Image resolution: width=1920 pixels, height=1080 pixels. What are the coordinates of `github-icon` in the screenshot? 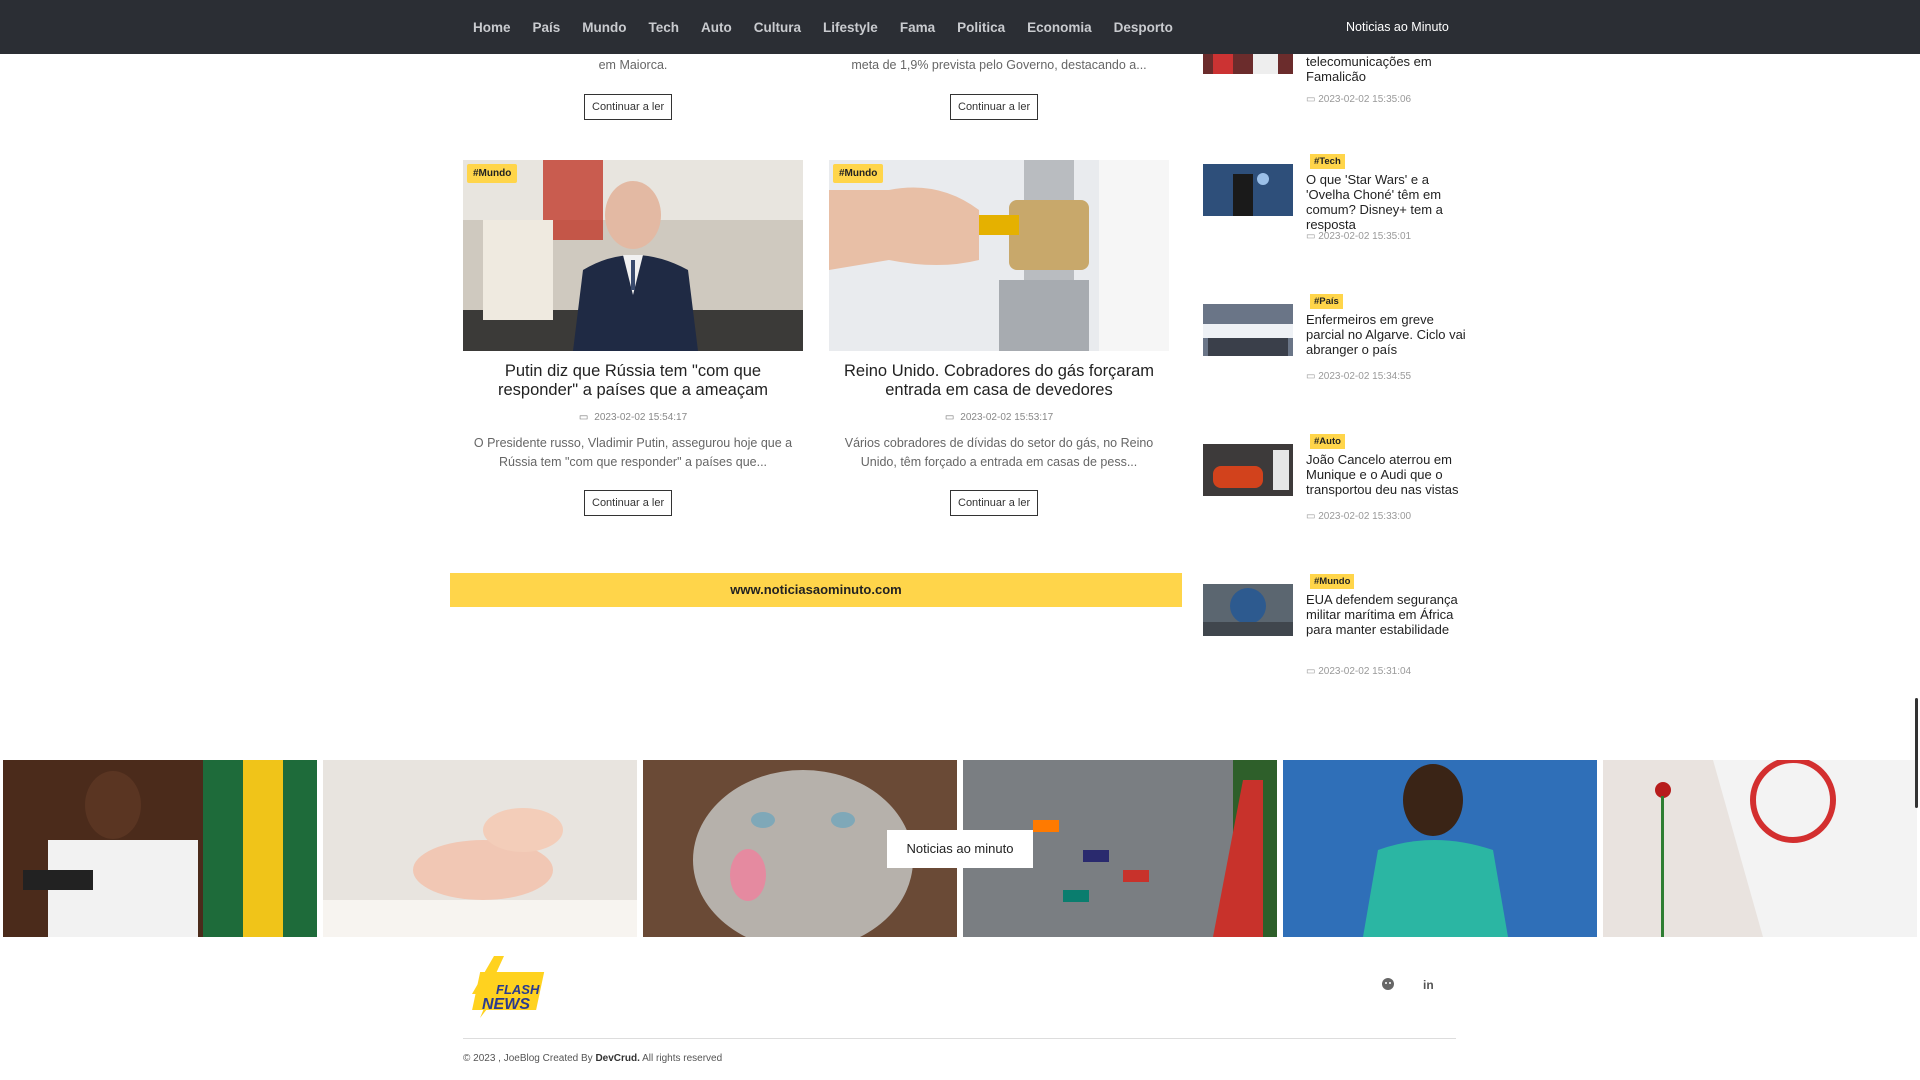 It's located at (1388, 985).